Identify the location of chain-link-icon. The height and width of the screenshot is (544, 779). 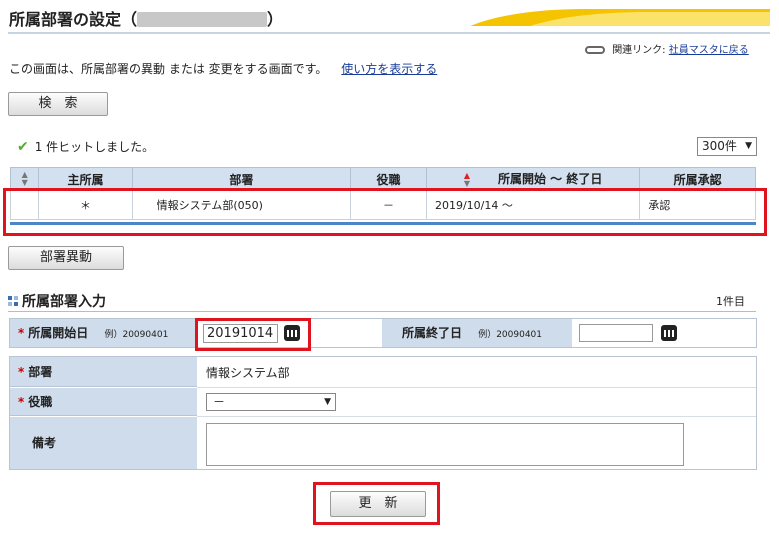
(595, 50).